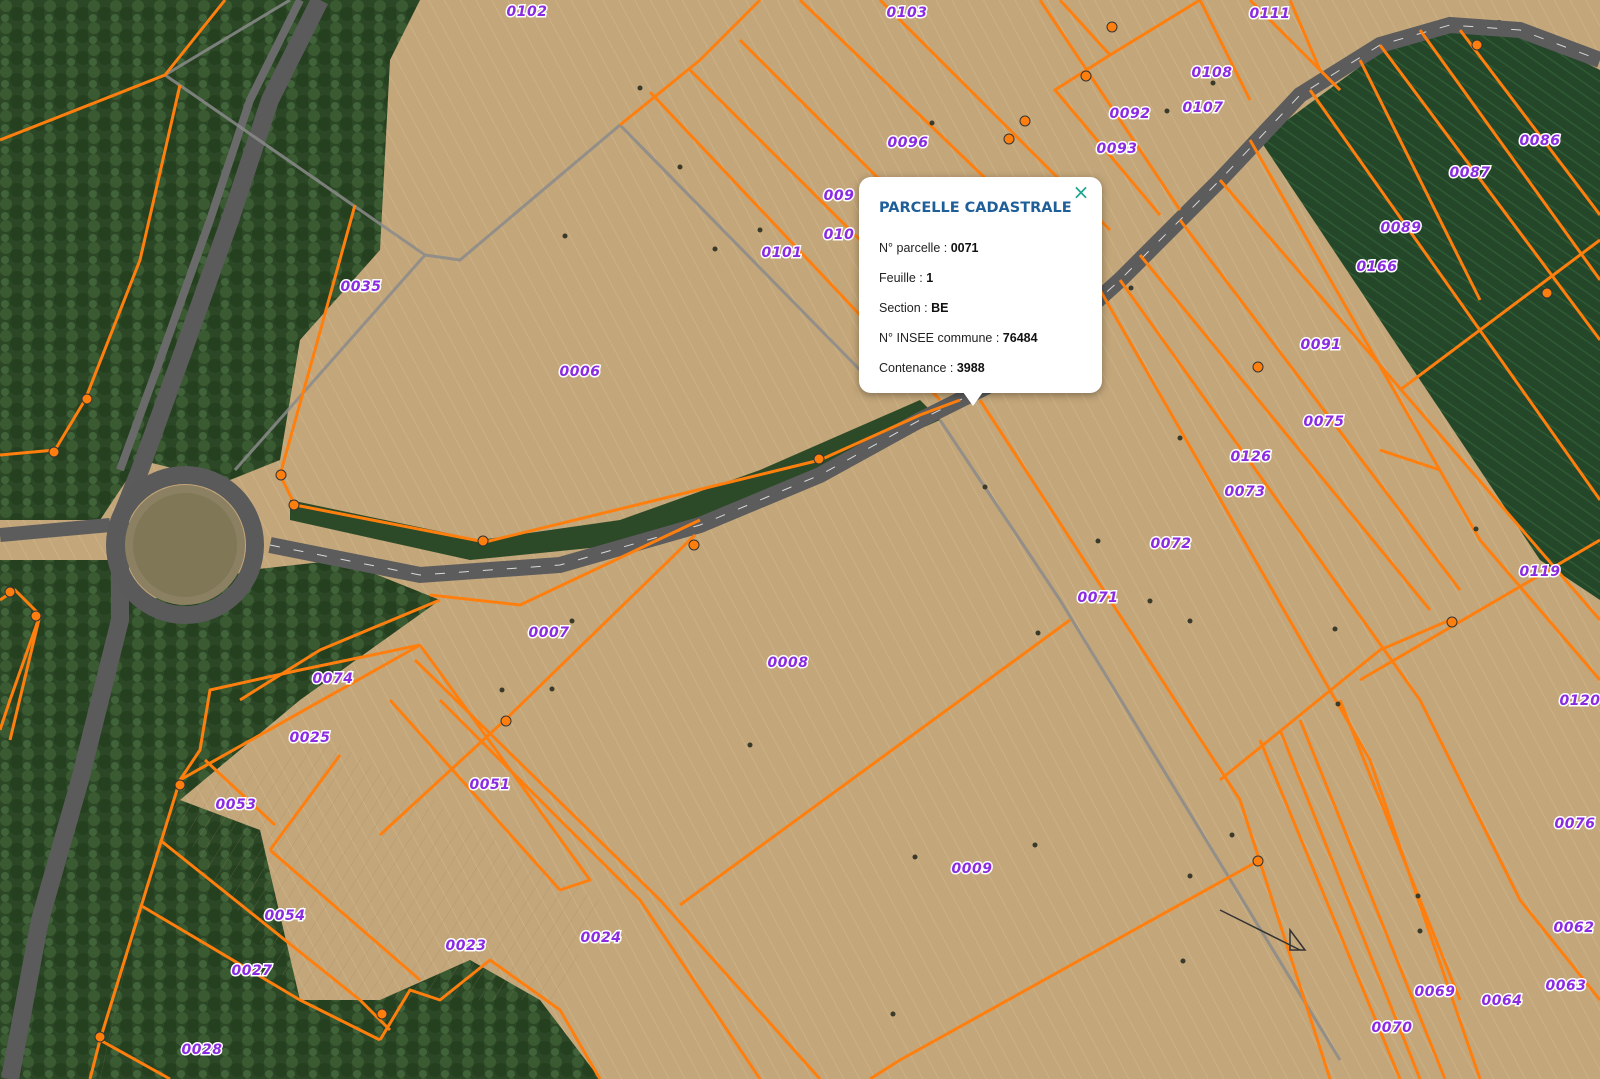  Describe the element at coordinates (975, 208) in the screenshot. I see `popup-title: PARCELLE CADASTRALE` at that location.